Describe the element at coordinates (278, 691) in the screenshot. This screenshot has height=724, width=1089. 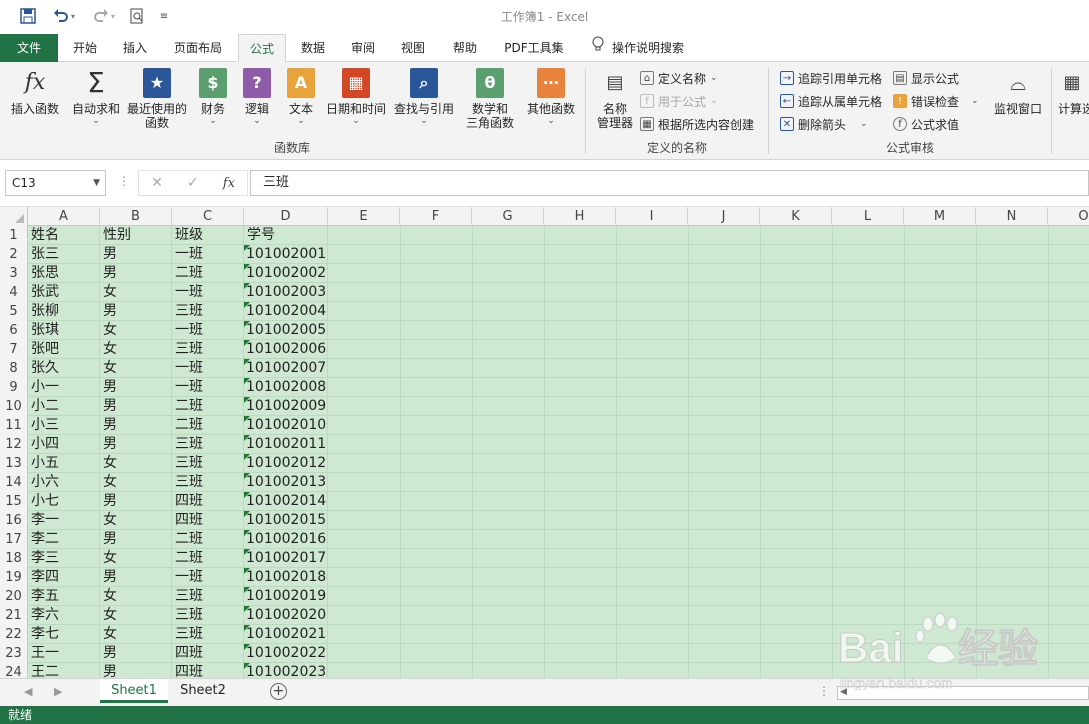
I see `add-sheet-icon: +` at that location.